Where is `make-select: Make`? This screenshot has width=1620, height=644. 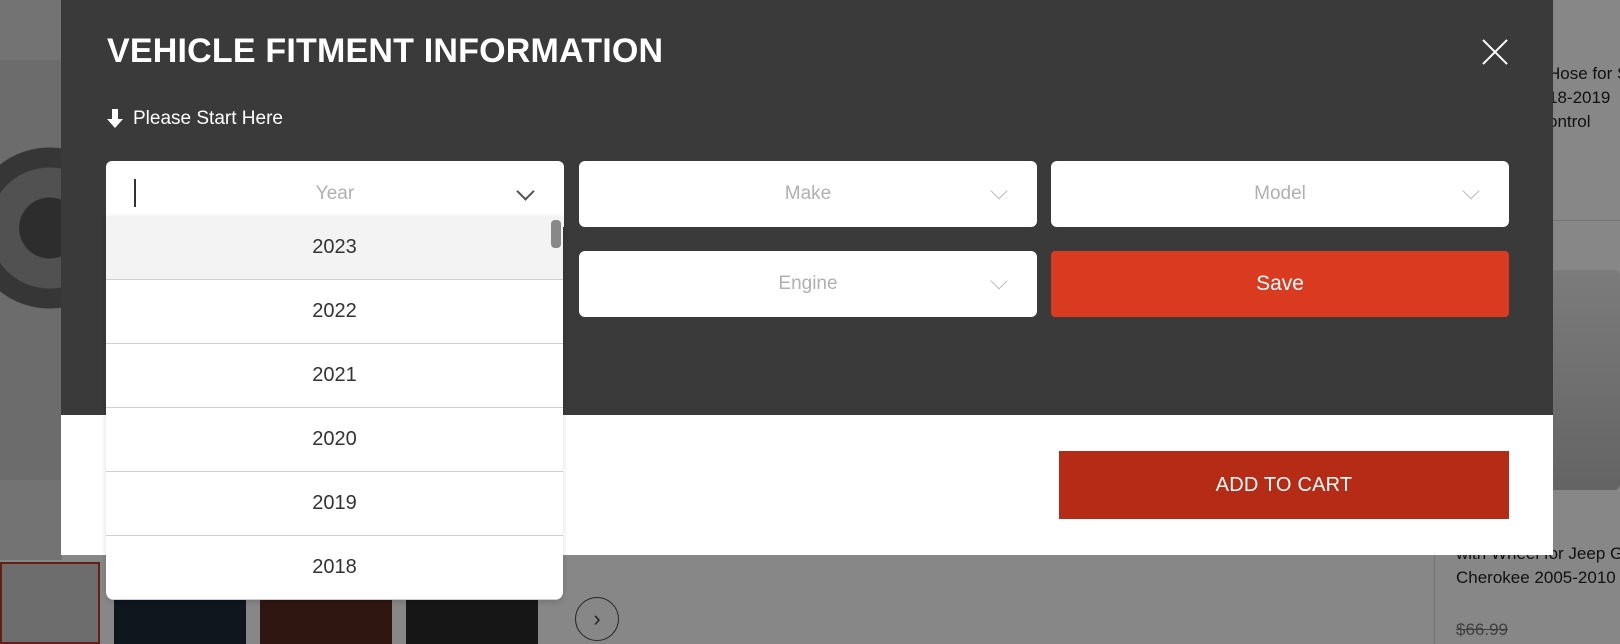
make-select: Make is located at coordinates (808, 194).